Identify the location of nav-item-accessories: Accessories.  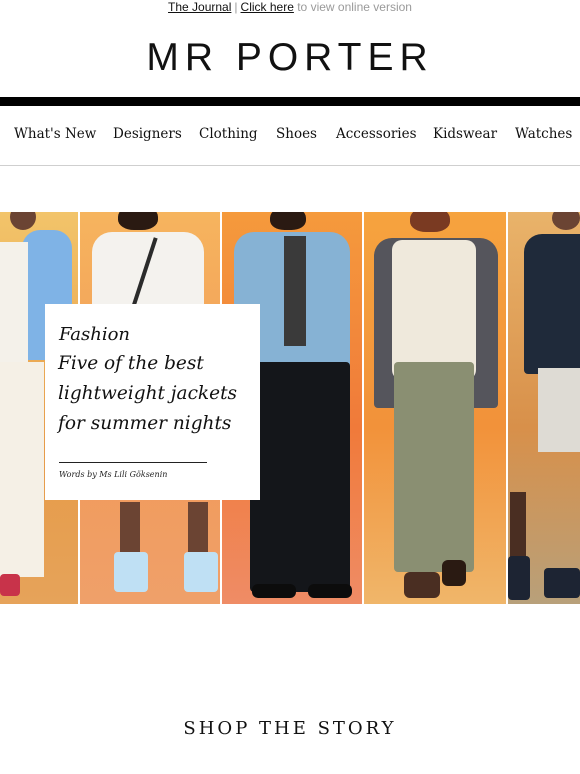
(376, 134).